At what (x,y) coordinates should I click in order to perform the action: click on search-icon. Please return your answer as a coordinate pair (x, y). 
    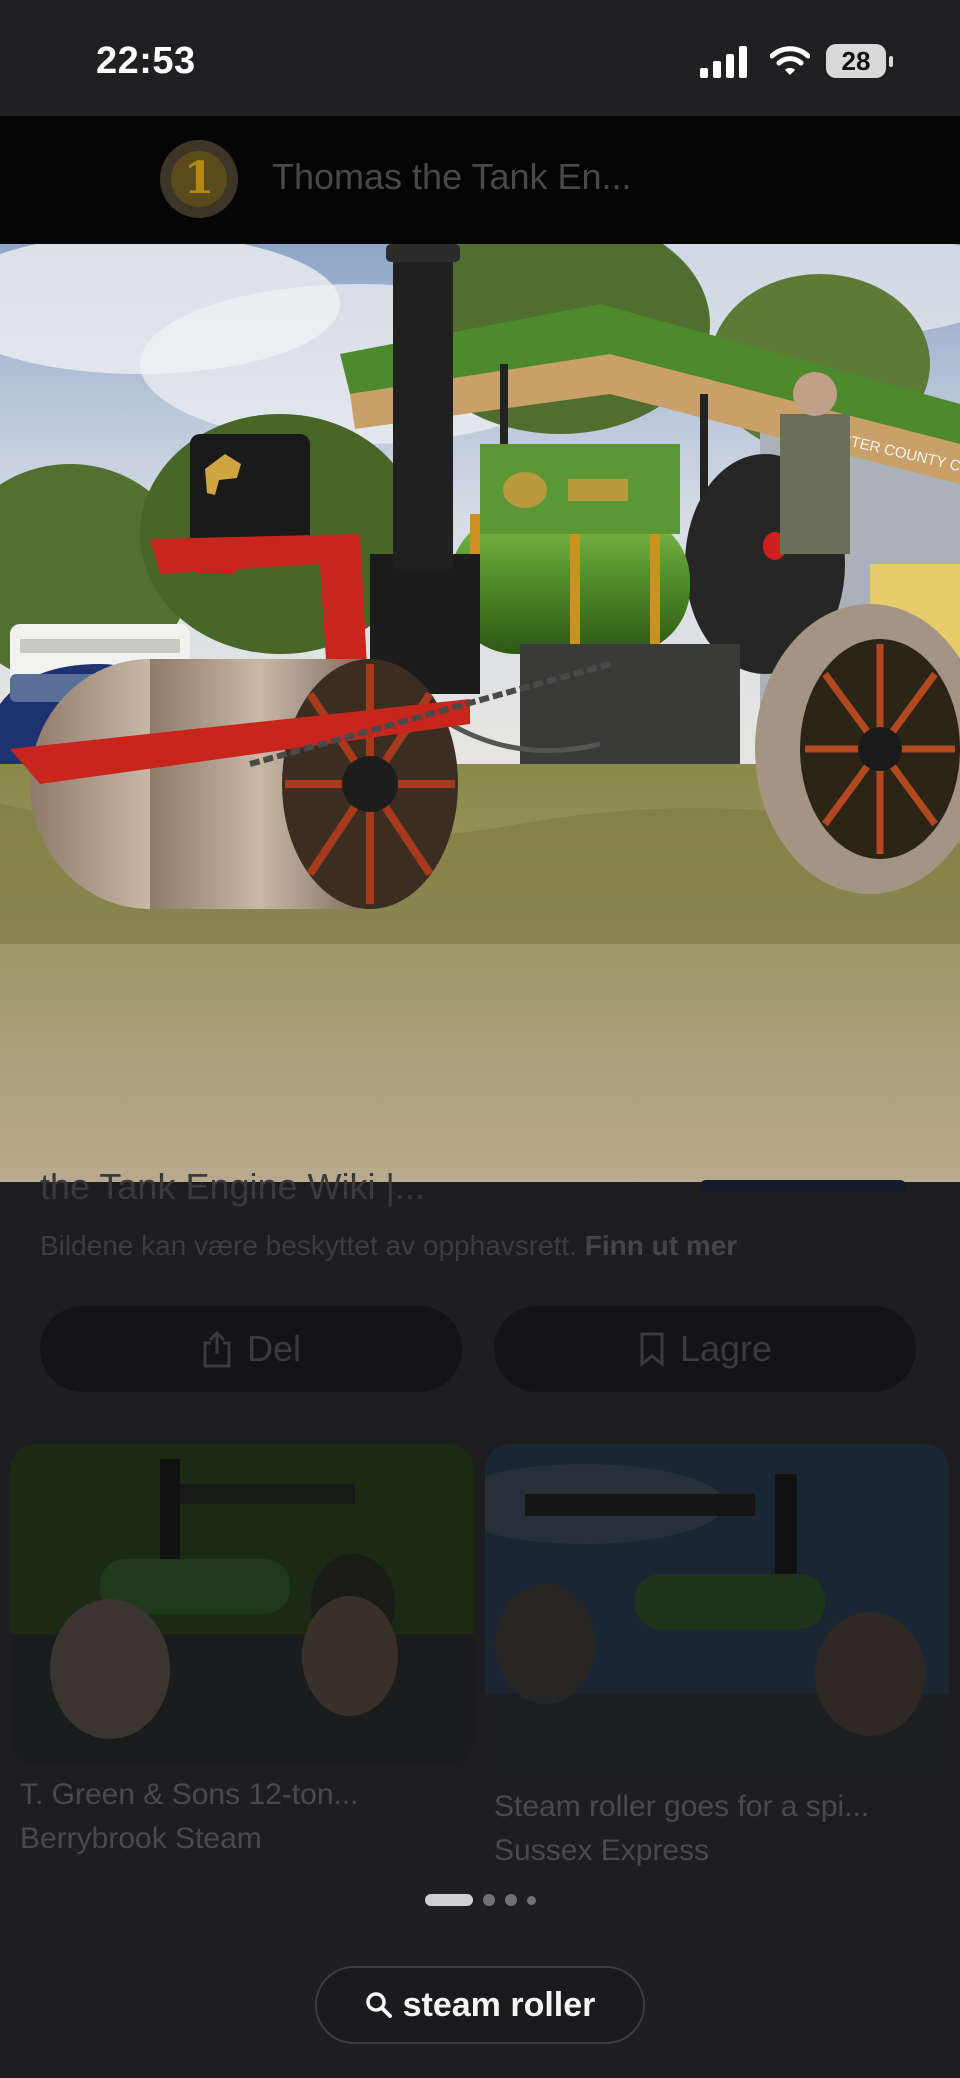
    Looking at the image, I should click on (378, 2005).